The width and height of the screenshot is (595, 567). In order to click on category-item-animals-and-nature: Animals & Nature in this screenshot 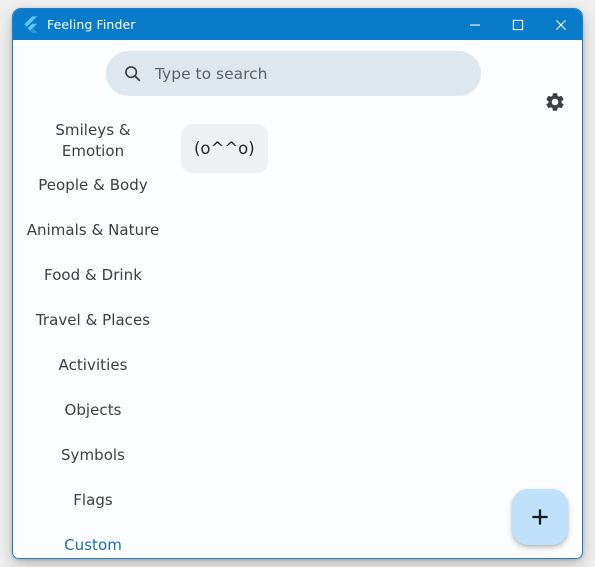, I will do `click(93, 230)`.